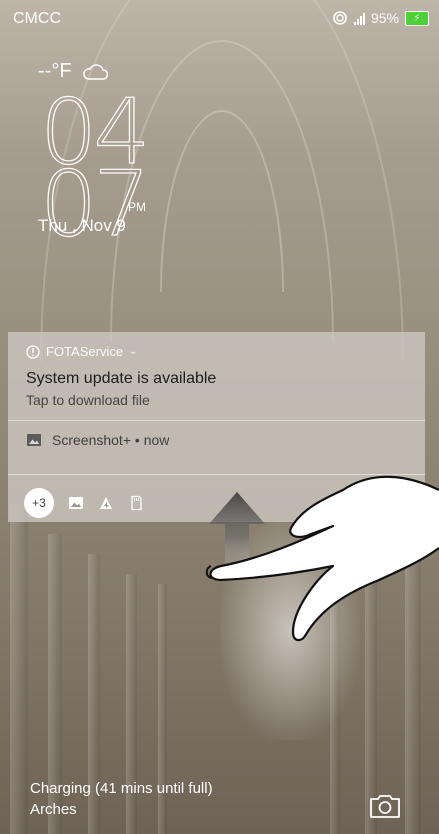 Image resolution: width=439 pixels, height=834 pixels. I want to click on clock-date: Thu , Nov 9, so click(82, 225).